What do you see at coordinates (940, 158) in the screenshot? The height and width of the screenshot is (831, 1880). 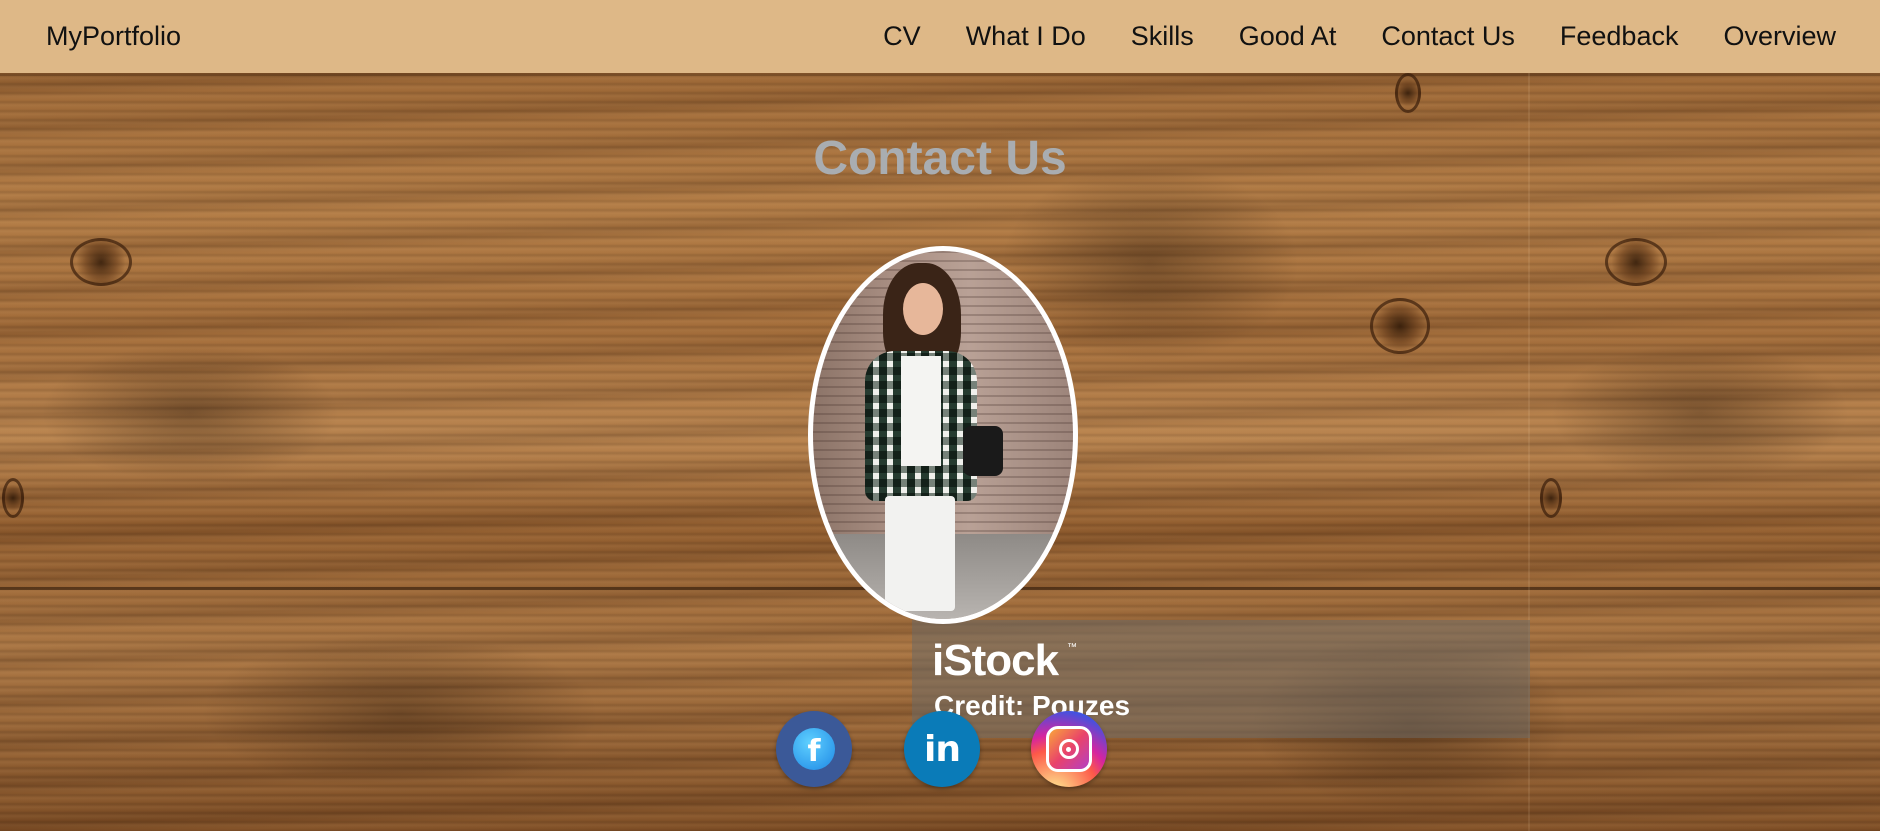 I see `page-title: Contact Us` at bounding box center [940, 158].